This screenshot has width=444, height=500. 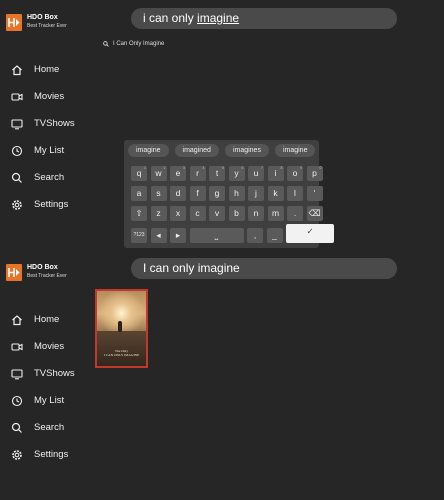 I want to click on key-w: w2, so click(x=158, y=173).